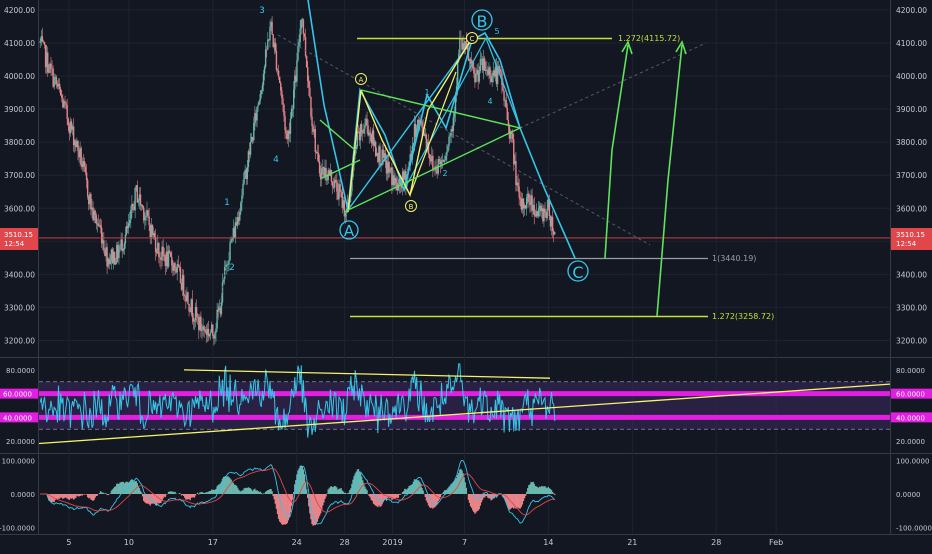 The height and width of the screenshot is (554, 932). I want to click on y-tick-label: 3400.00, so click(911, 274).